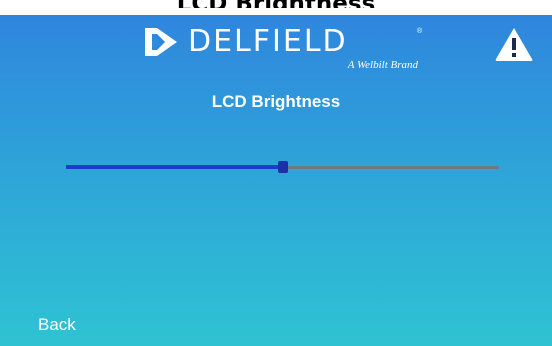  What do you see at coordinates (174, 167) in the screenshot?
I see `slider-fill` at bounding box center [174, 167].